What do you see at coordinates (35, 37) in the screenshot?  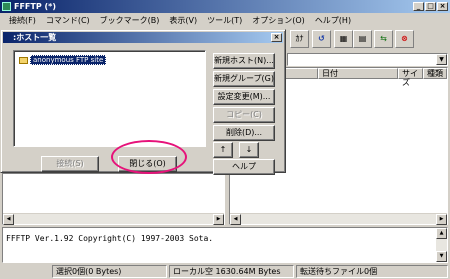 I see `dialog-title: :ホスト一覧` at bounding box center [35, 37].